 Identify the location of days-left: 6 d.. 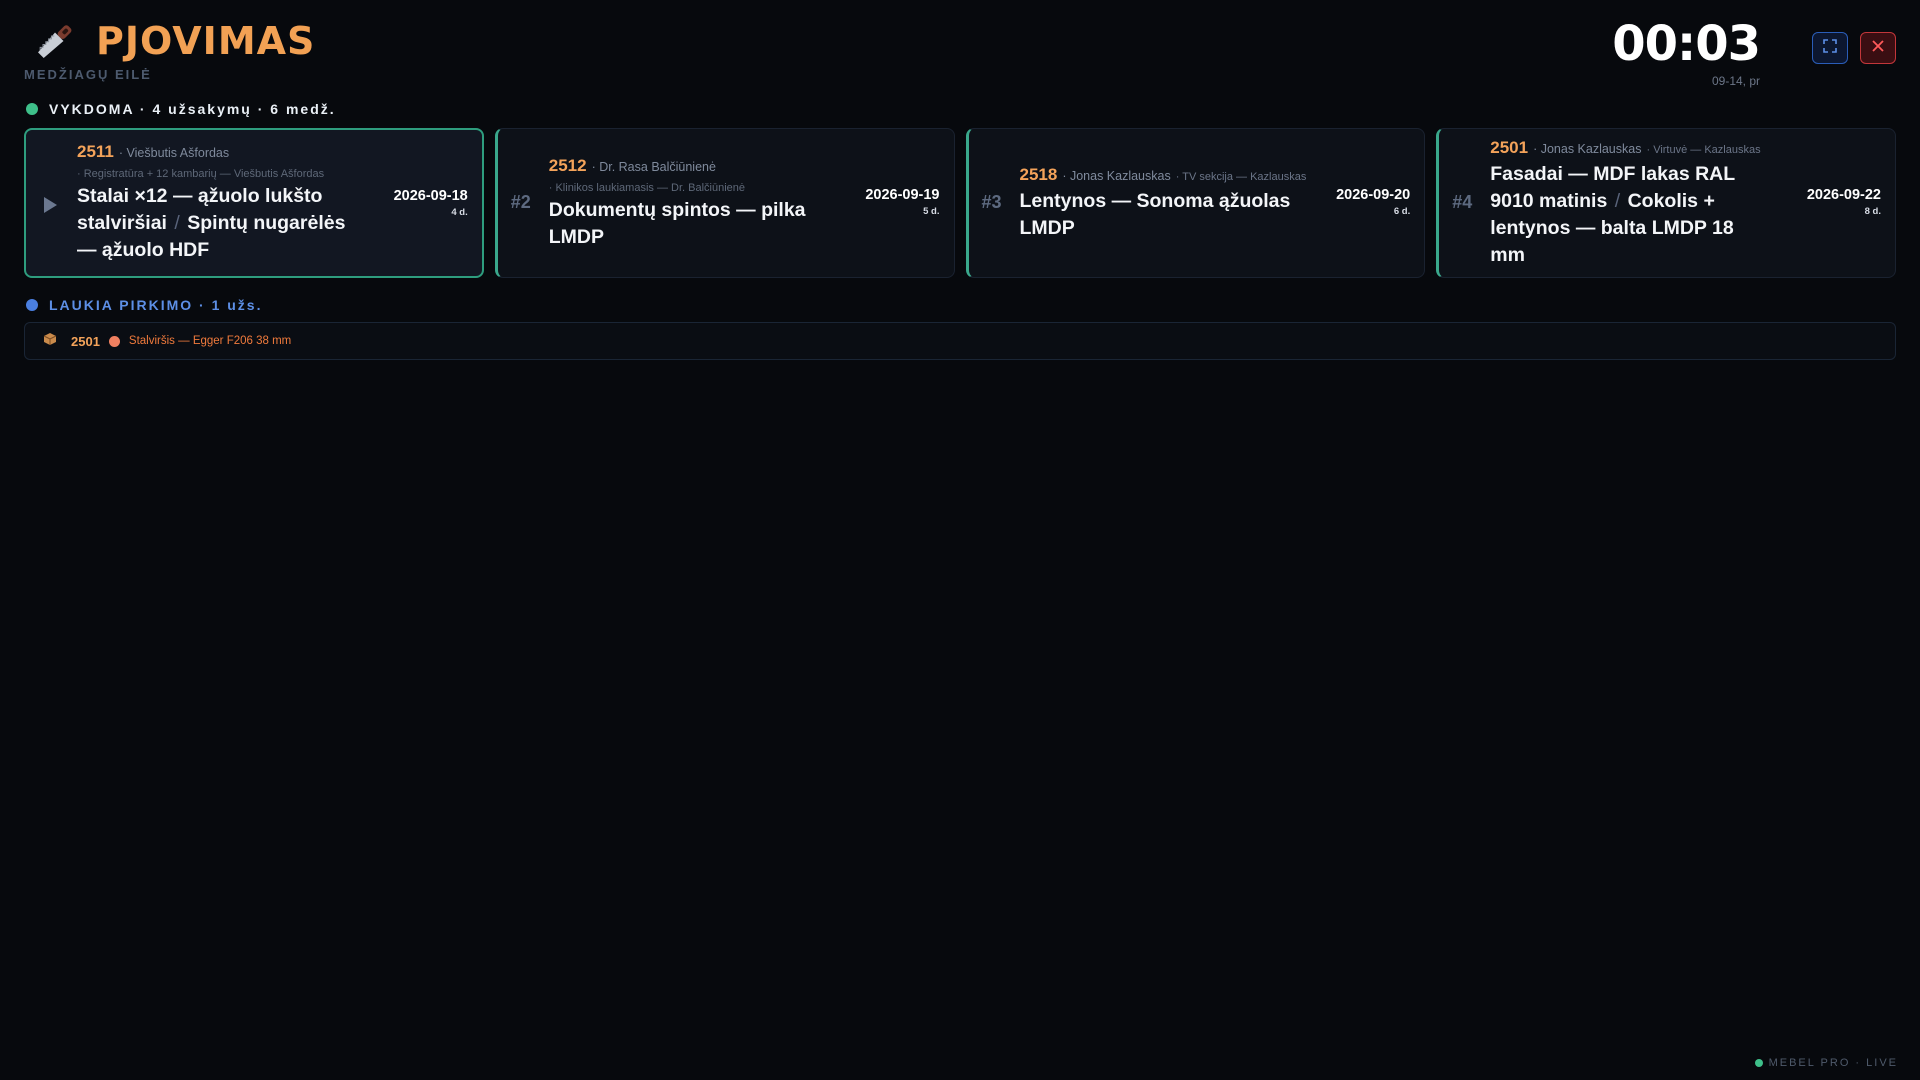
(1402, 211).